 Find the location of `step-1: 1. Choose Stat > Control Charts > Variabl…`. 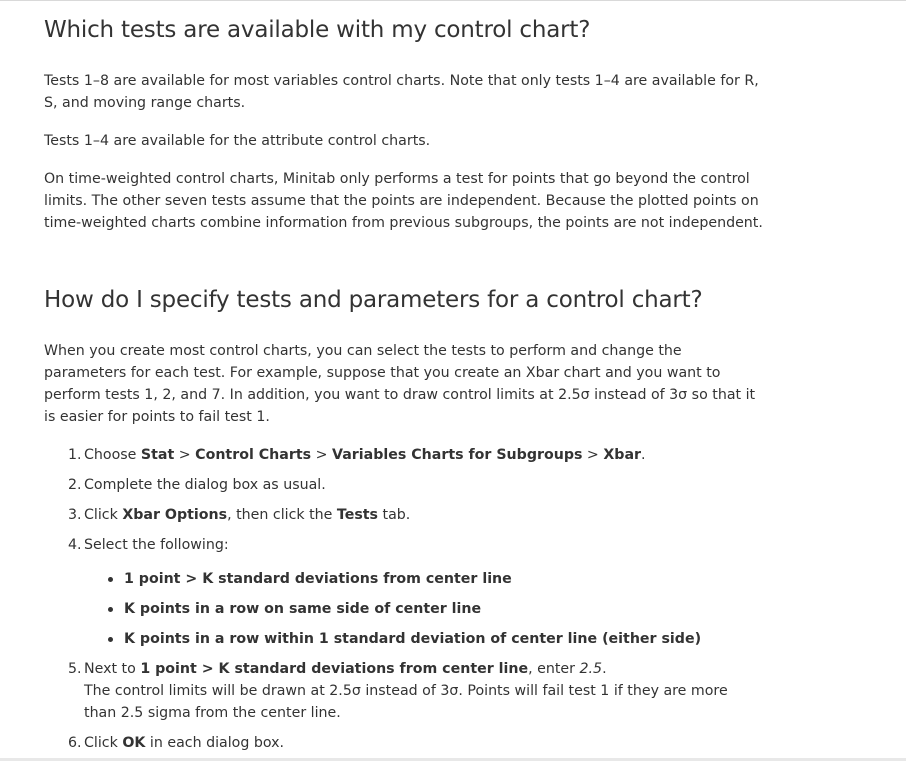

step-1: 1. Choose Stat > Control Charts > Variabl… is located at coordinates (404, 455).